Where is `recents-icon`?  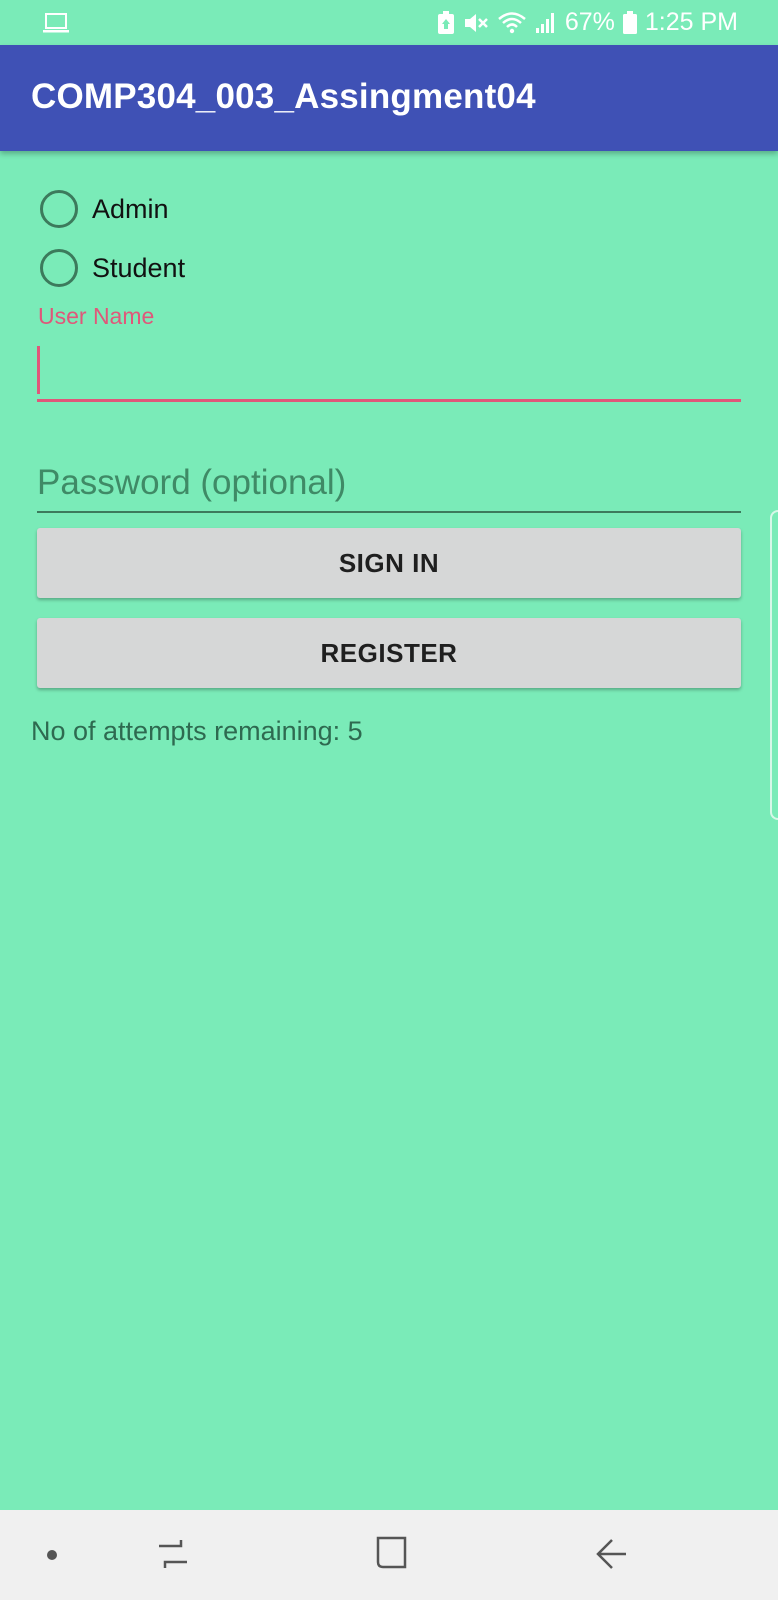
recents-icon is located at coordinates (173, 1556).